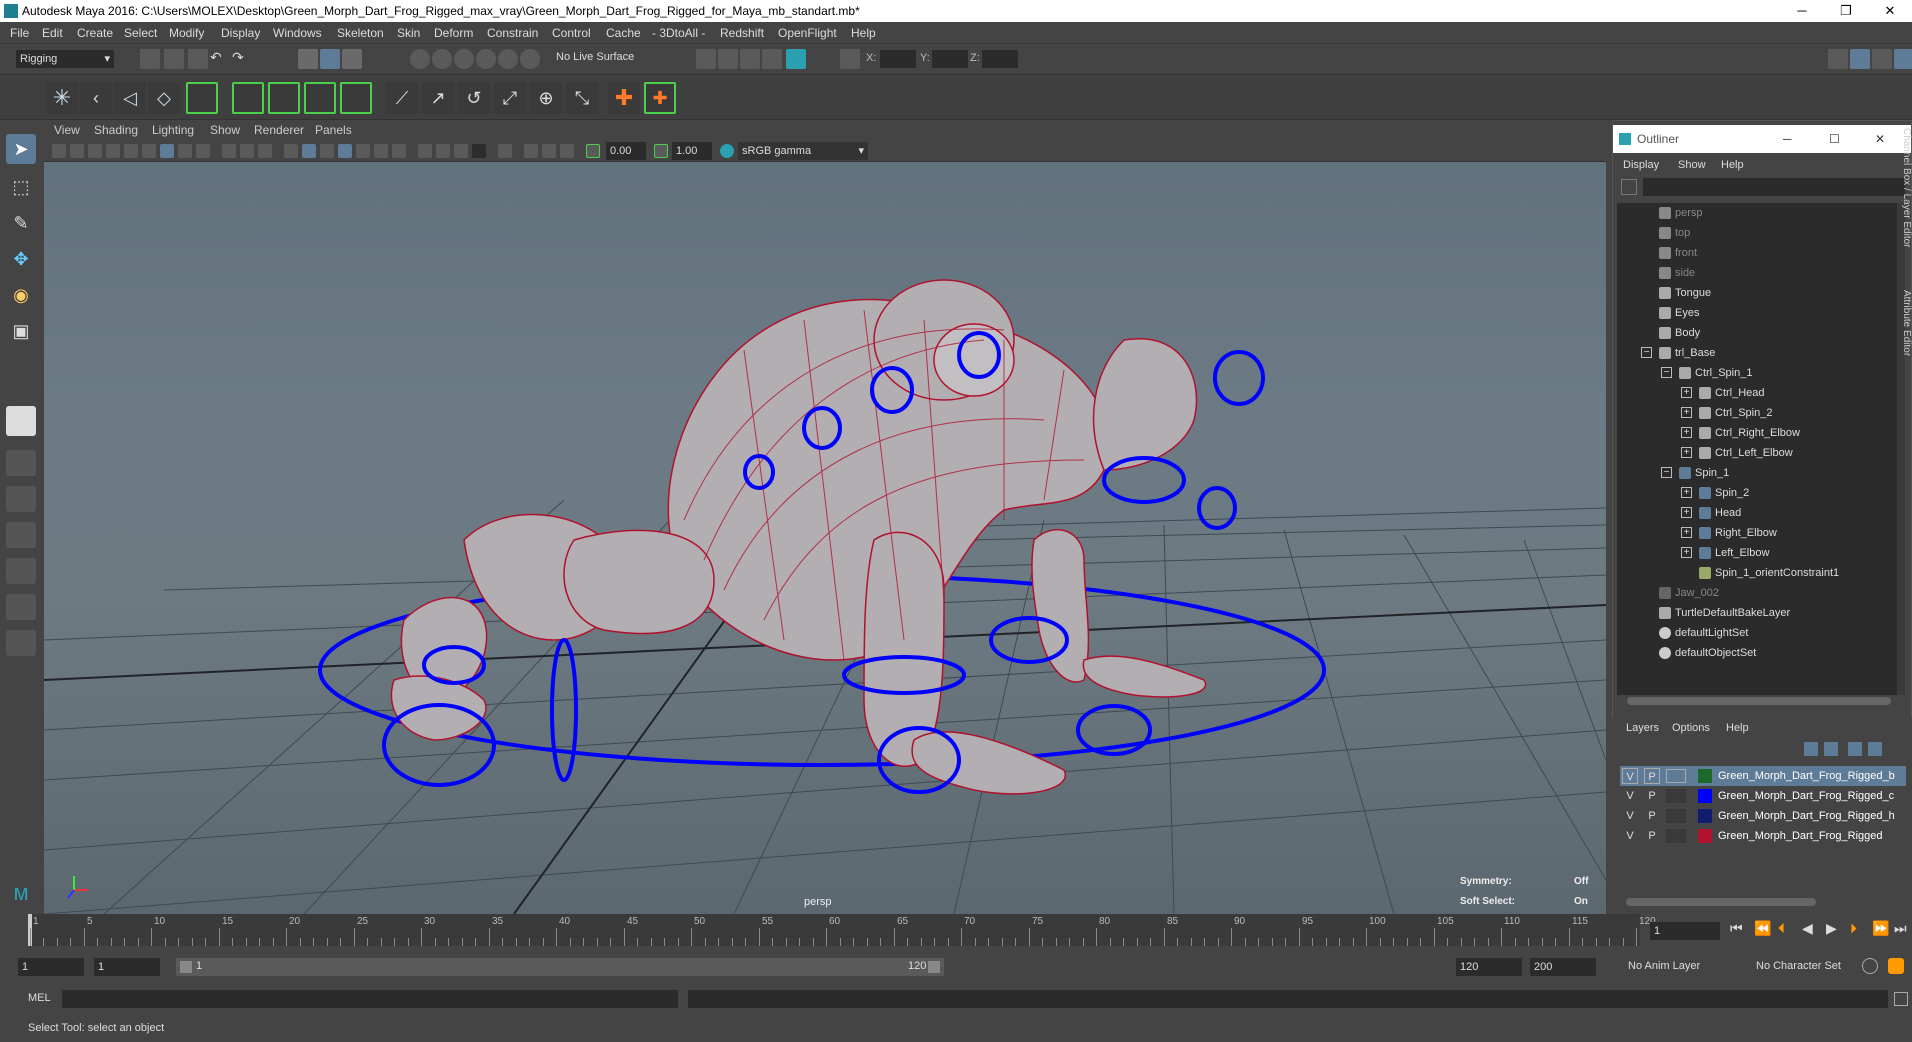  I want to click on anti-aliasing-icon, so click(531, 151).